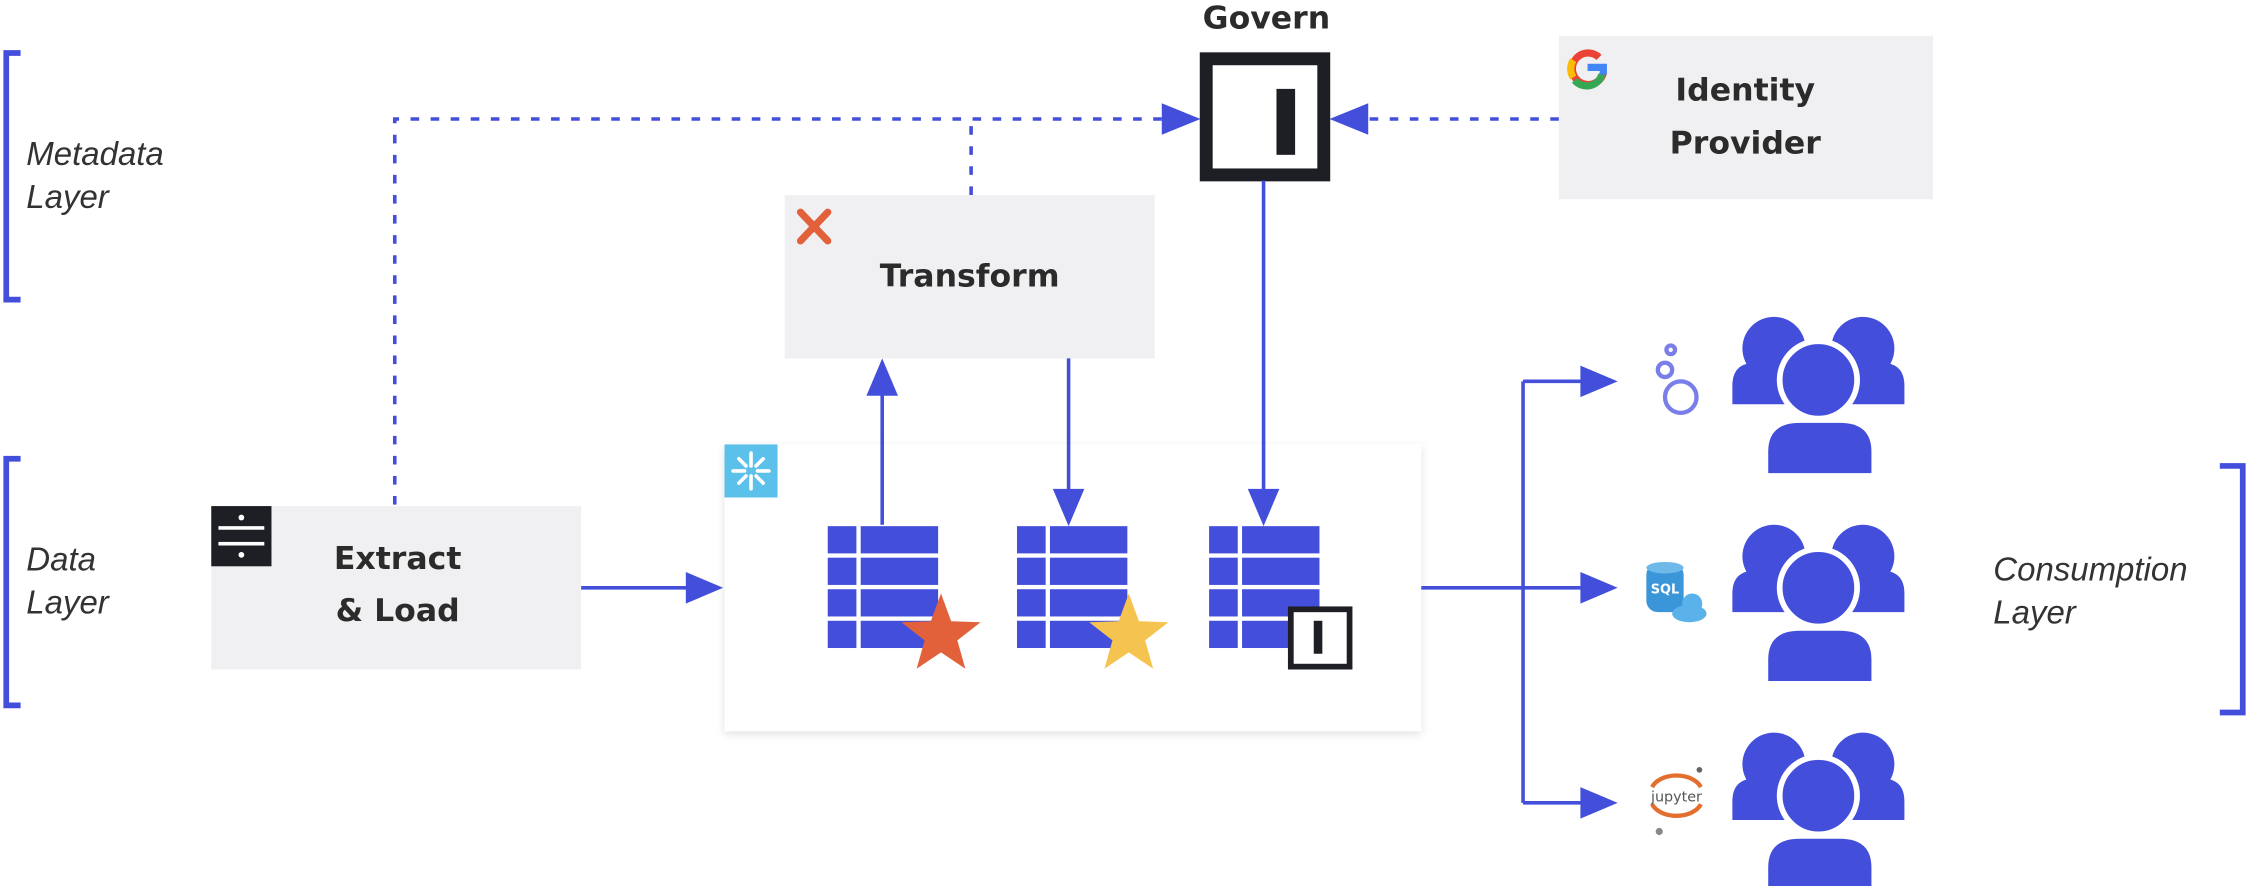  I want to click on govern-badge-icon, so click(1320, 638).